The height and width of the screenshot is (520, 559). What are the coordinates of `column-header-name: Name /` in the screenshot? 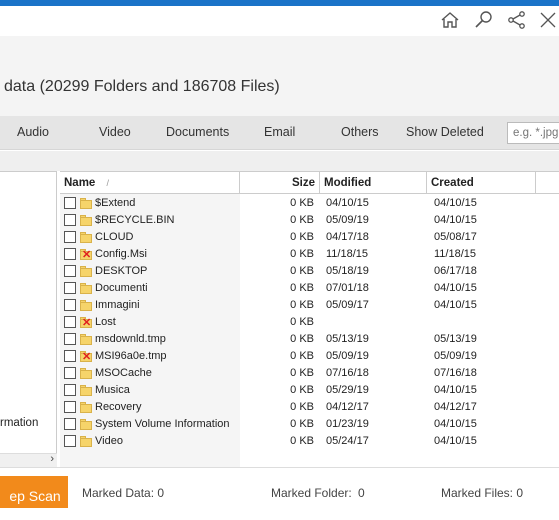 It's located at (150, 183).